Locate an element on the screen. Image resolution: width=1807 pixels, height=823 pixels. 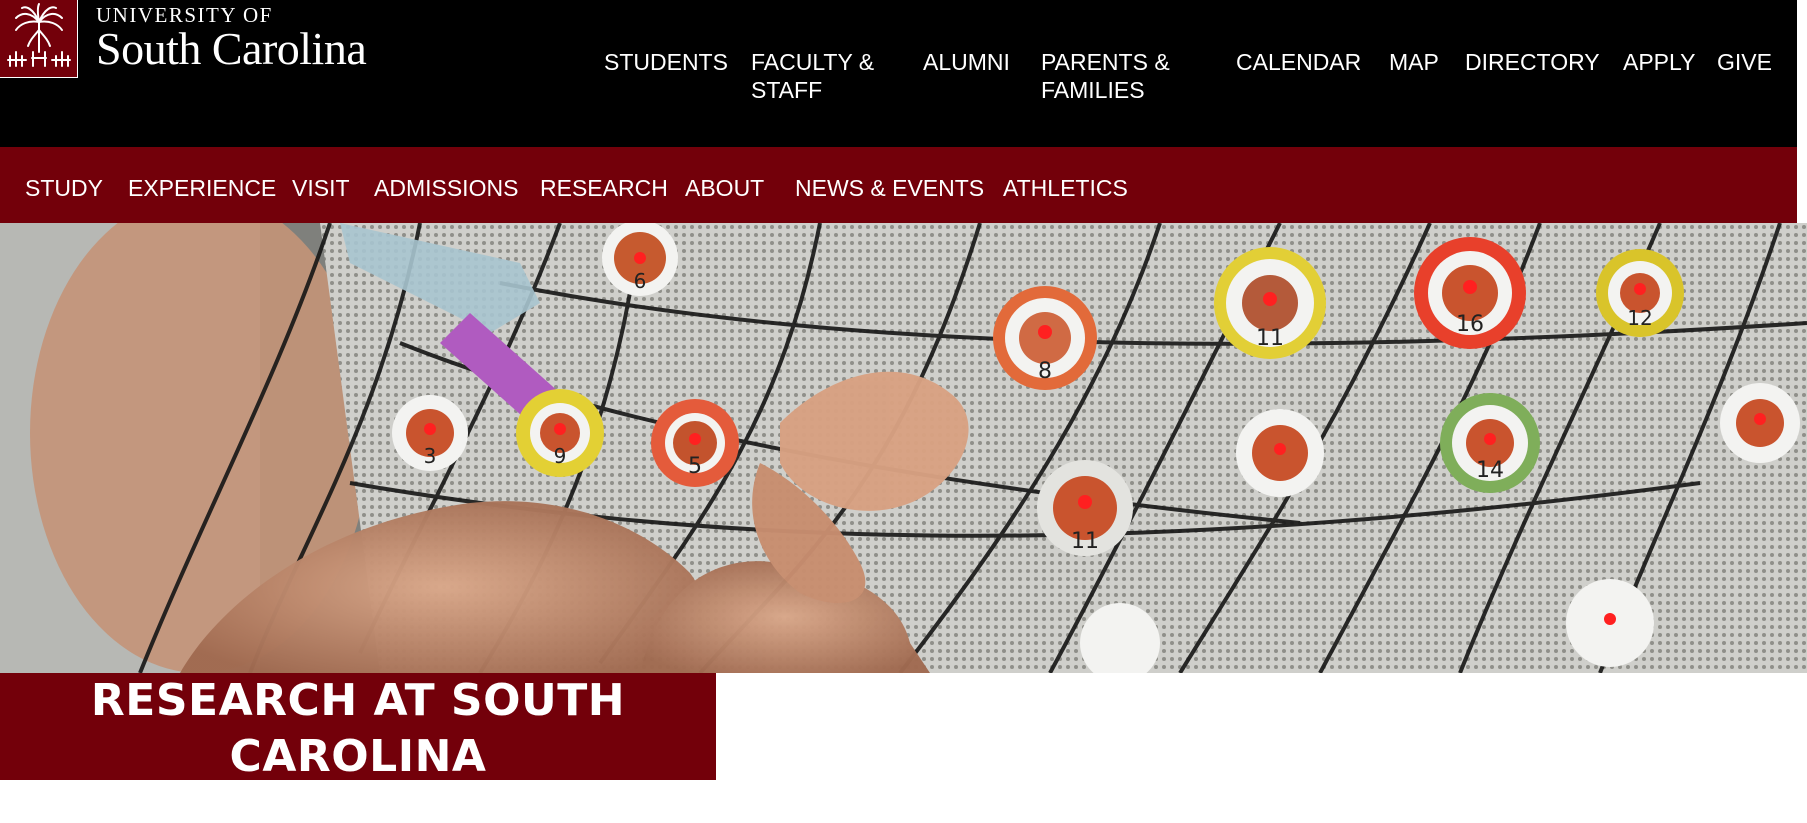
electrode-label: 5 is located at coordinates (695, 466).